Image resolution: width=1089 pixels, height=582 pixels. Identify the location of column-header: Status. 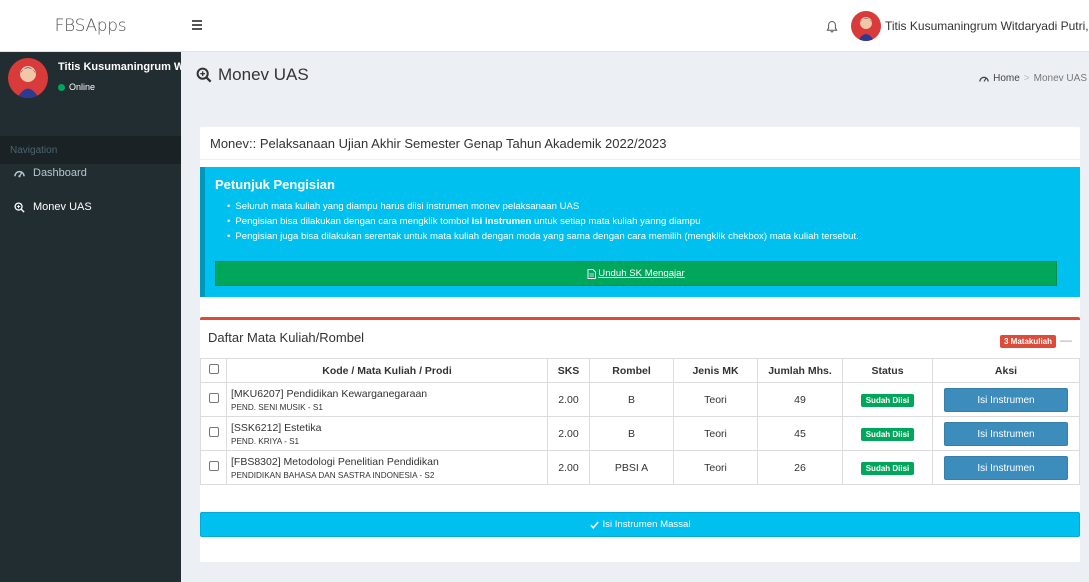
(887, 370).